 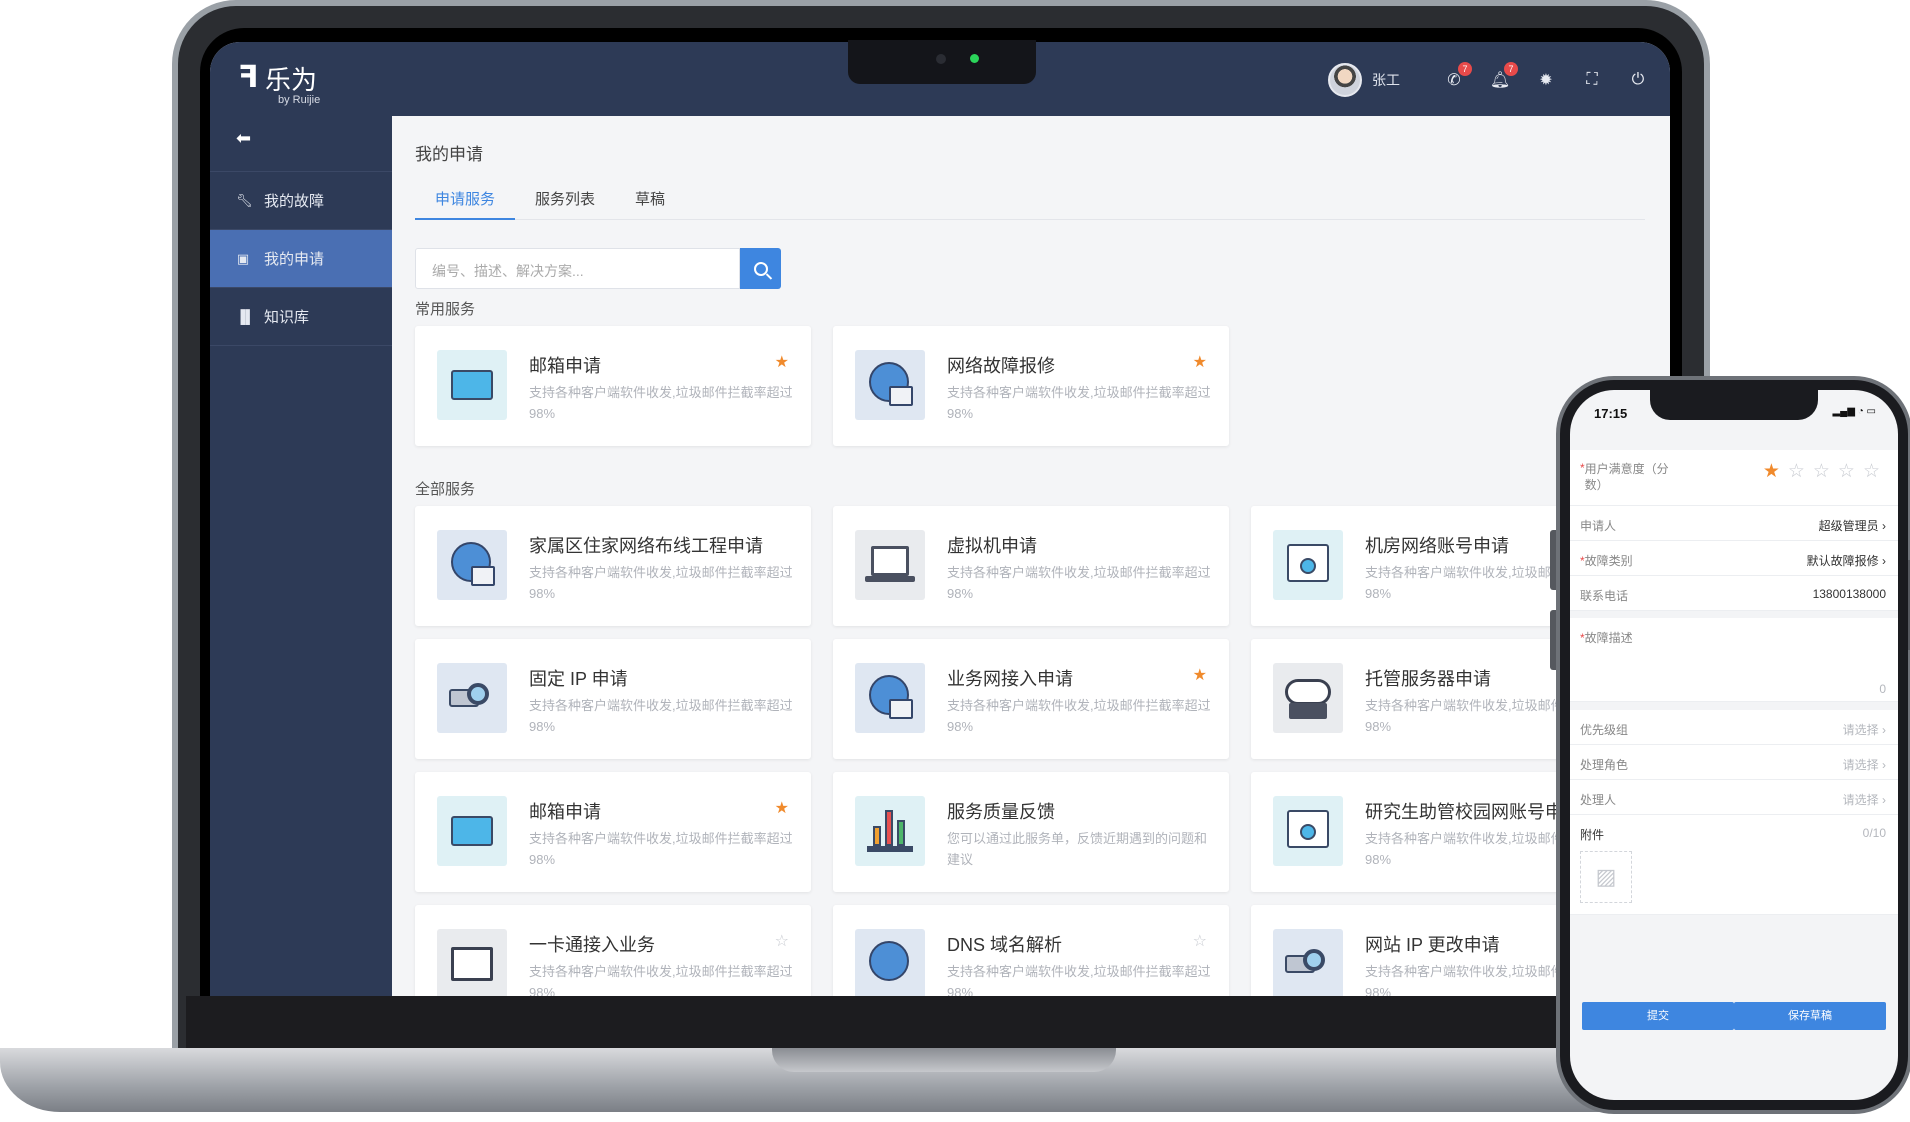 I want to click on service-card: 家属区住家网络布线工程申请 支持各种客户端软件收发,垃圾邮件拦截率超过98%, so click(x=613, y=566).